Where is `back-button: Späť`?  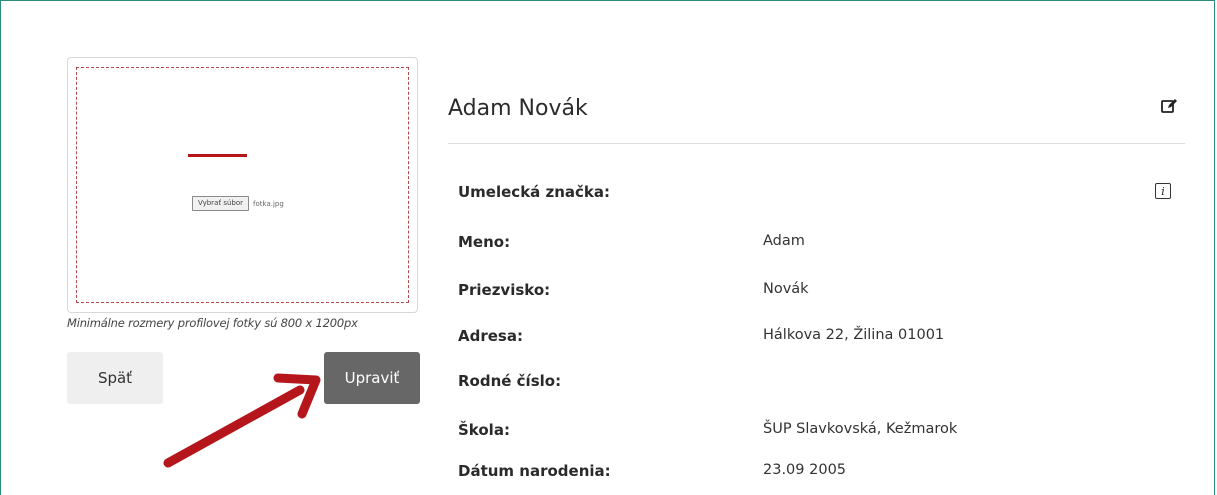 back-button: Späť is located at coordinates (115, 378).